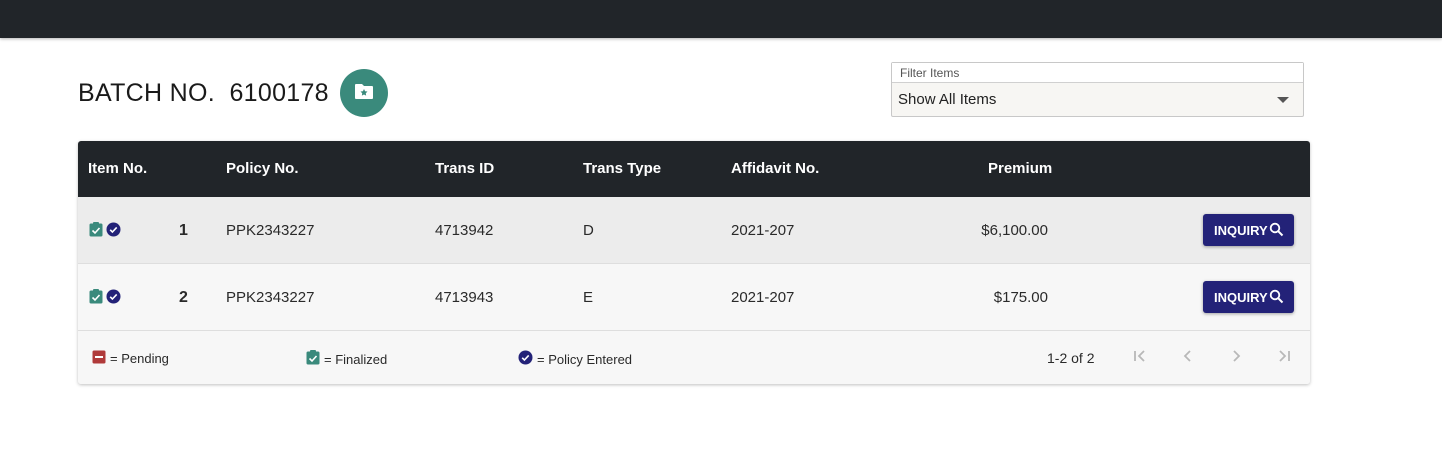 The image size is (1442, 451). What do you see at coordinates (775, 168) in the screenshot?
I see `header-affidavit-no: Affidavit No.` at bounding box center [775, 168].